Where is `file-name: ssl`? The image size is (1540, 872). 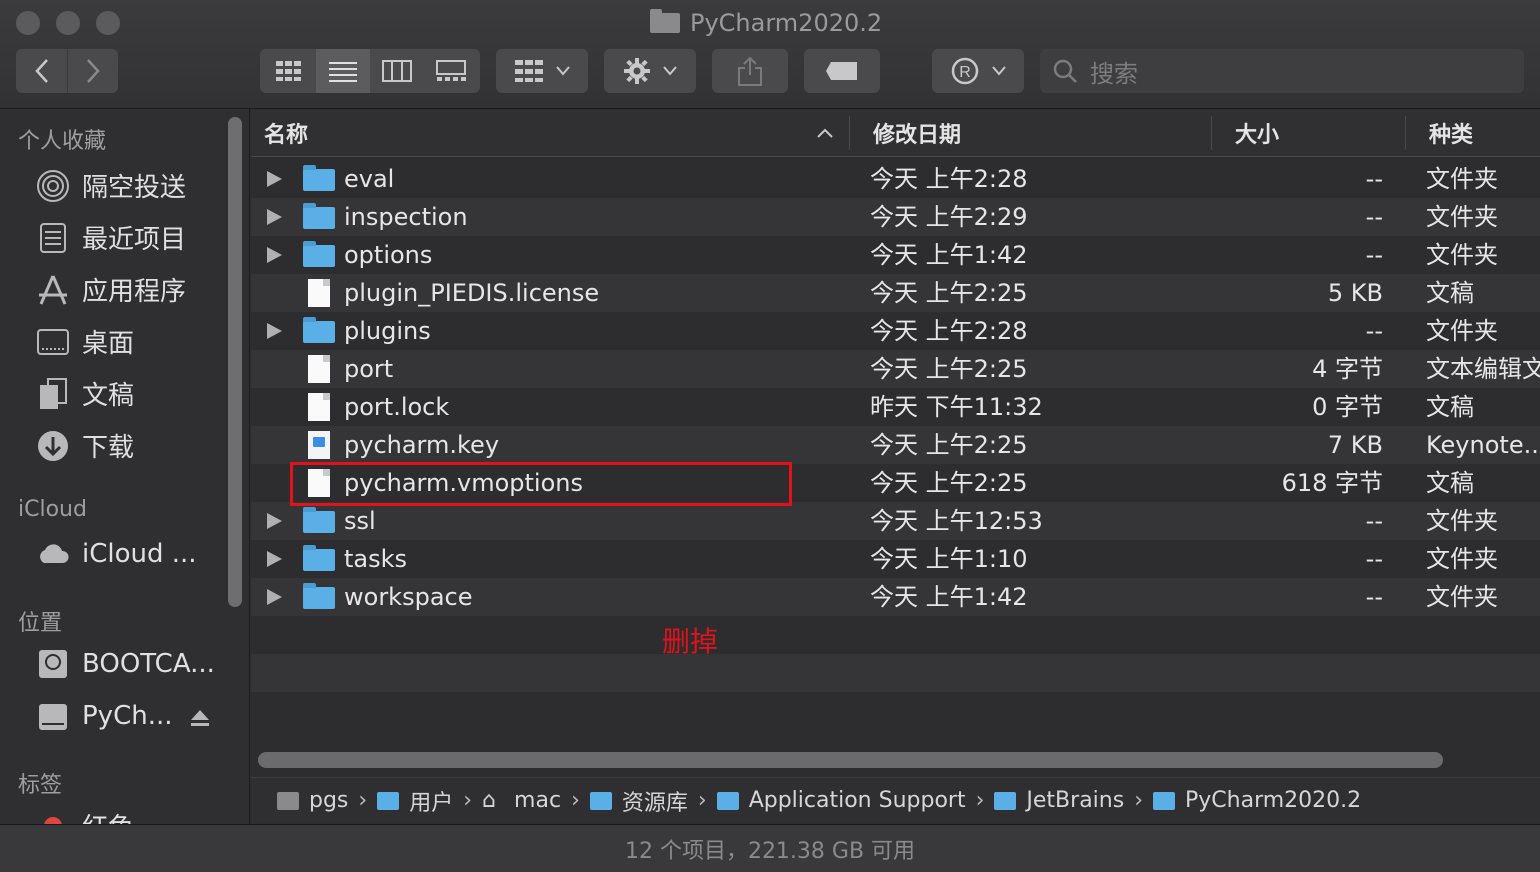
file-name: ssl is located at coordinates (360, 521).